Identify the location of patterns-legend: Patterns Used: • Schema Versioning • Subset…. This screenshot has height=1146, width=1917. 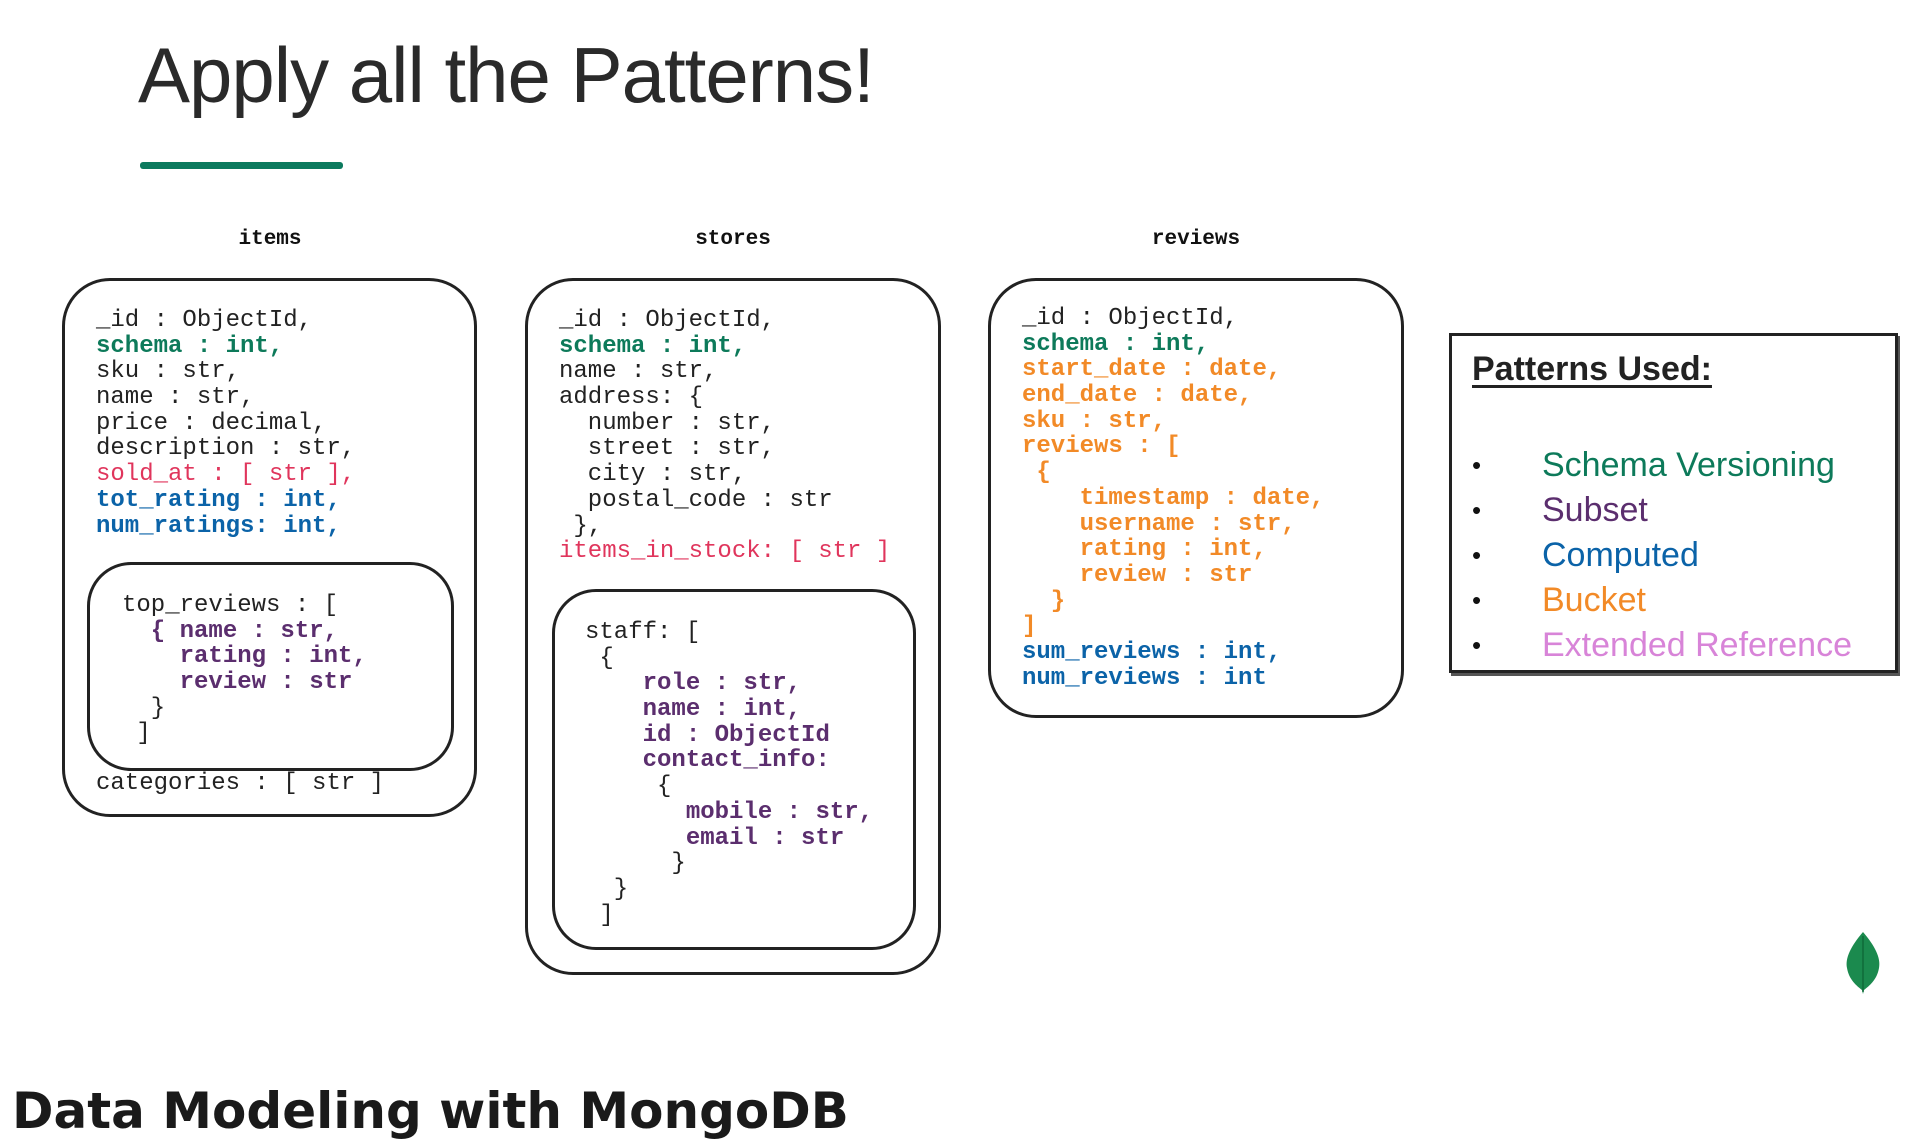
(1673, 503).